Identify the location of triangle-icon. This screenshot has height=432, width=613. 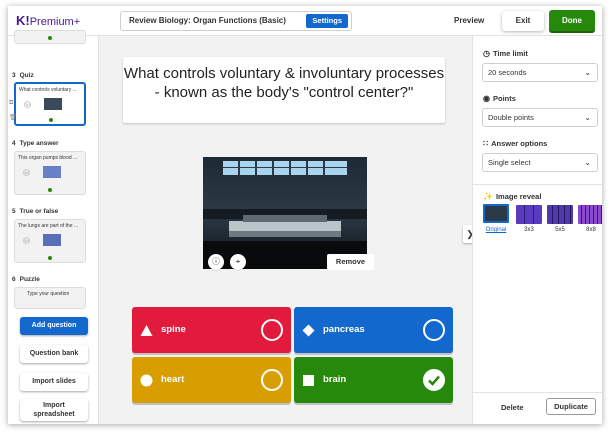
(146, 330).